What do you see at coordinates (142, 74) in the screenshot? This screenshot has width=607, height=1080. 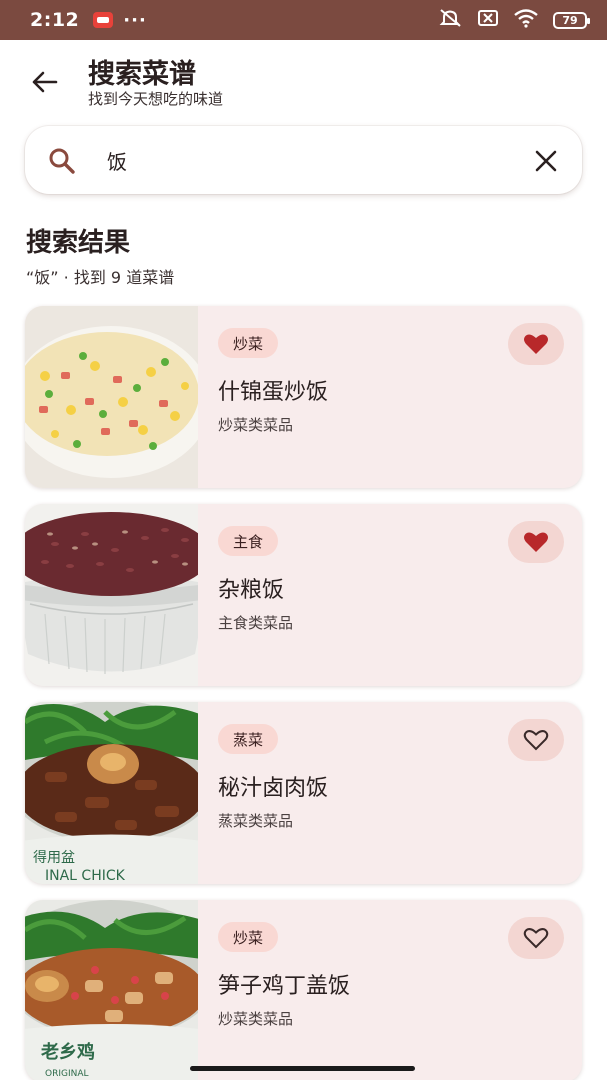 I see `page-title: 搜索菜谱` at bounding box center [142, 74].